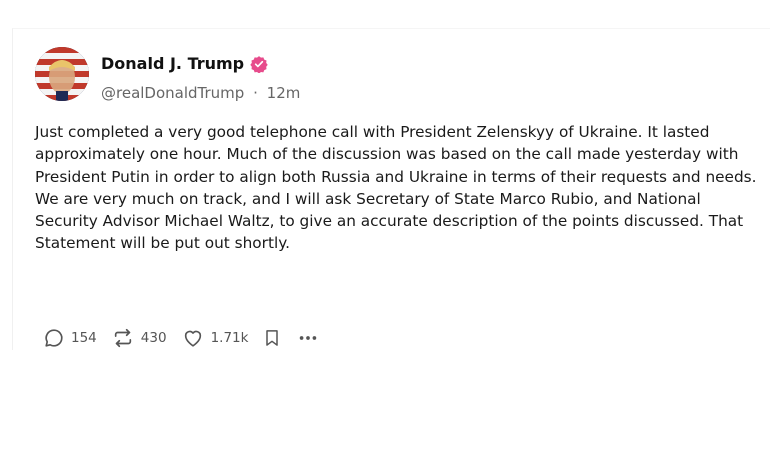 The height and width of the screenshot is (461, 773). Describe the element at coordinates (54, 338) in the screenshot. I see `reply-icon` at that location.